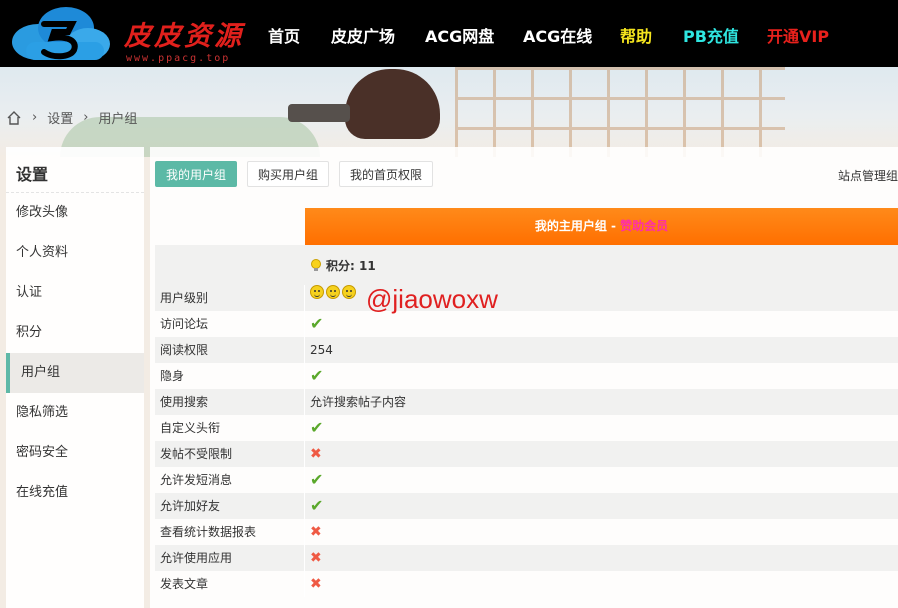  I want to click on site-admin-group-link: 站点管理组, so click(868, 175).